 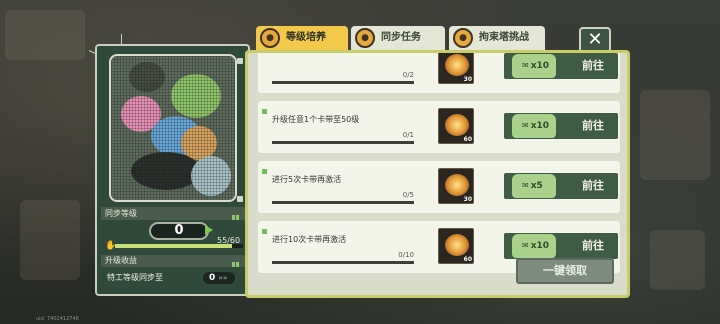 I want to click on agent-level-value: 0 »», so click(x=219, y=278).